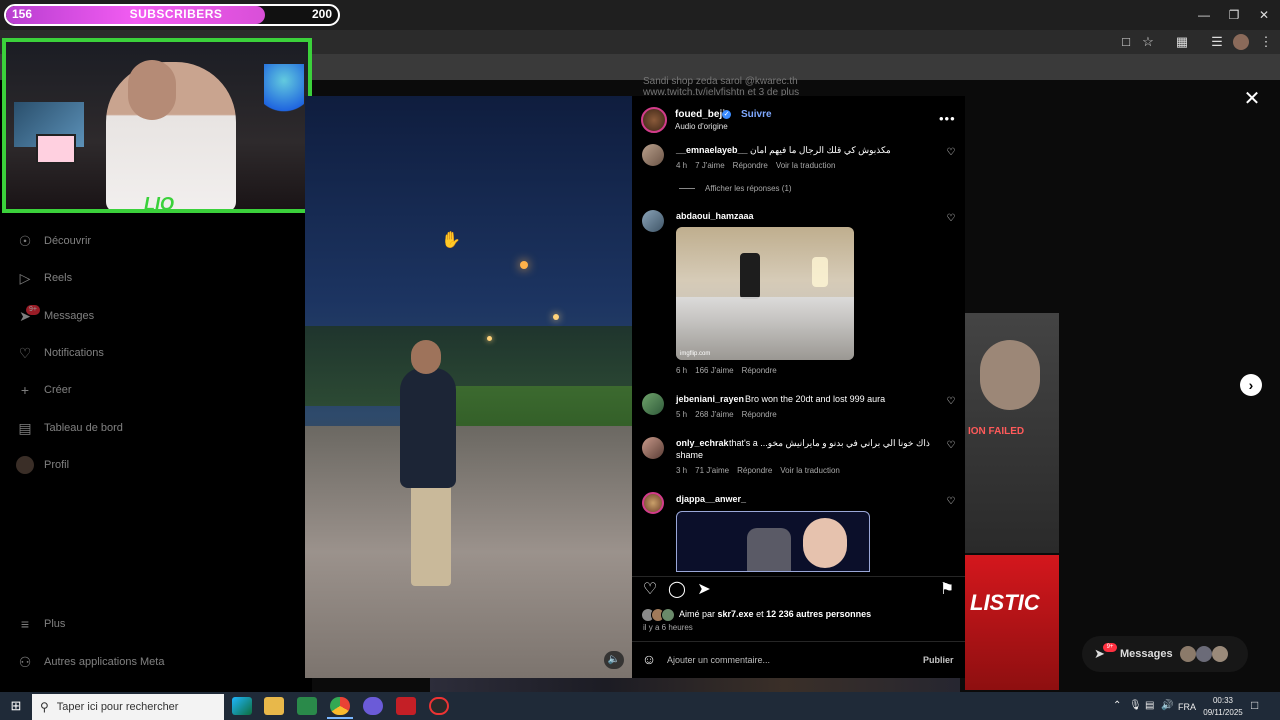 The width and height of the screenshot is (1280, 720). Describe the element at coordinates (1252, 99) in the screenshot. I see `close-icon: ✕` at that location.